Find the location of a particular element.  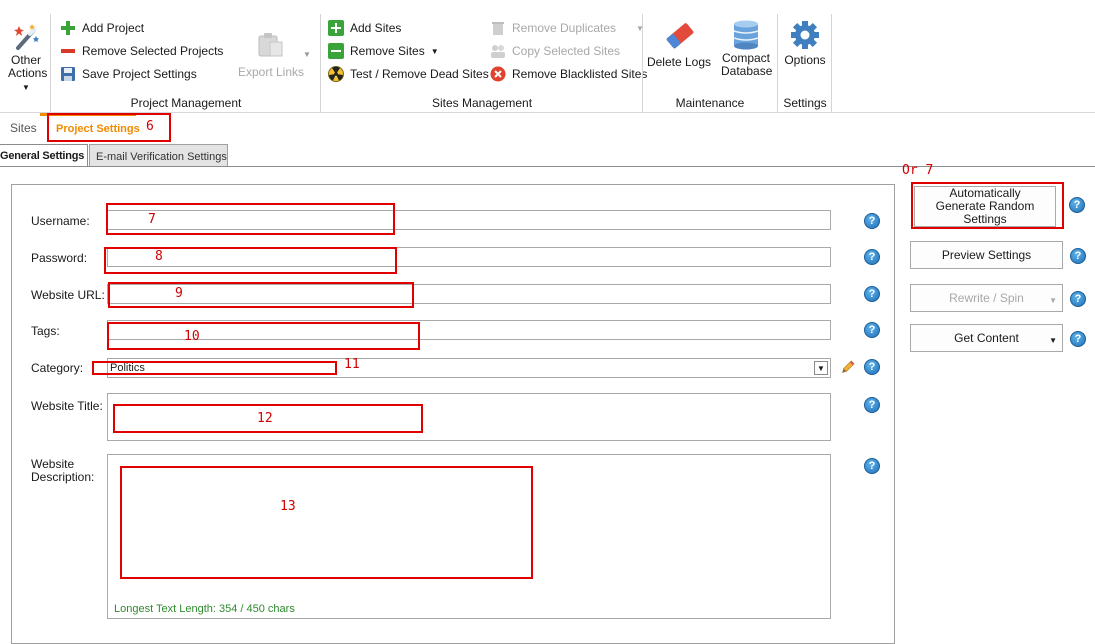

floppy-disk-icon is located at coordinates (68, 74).